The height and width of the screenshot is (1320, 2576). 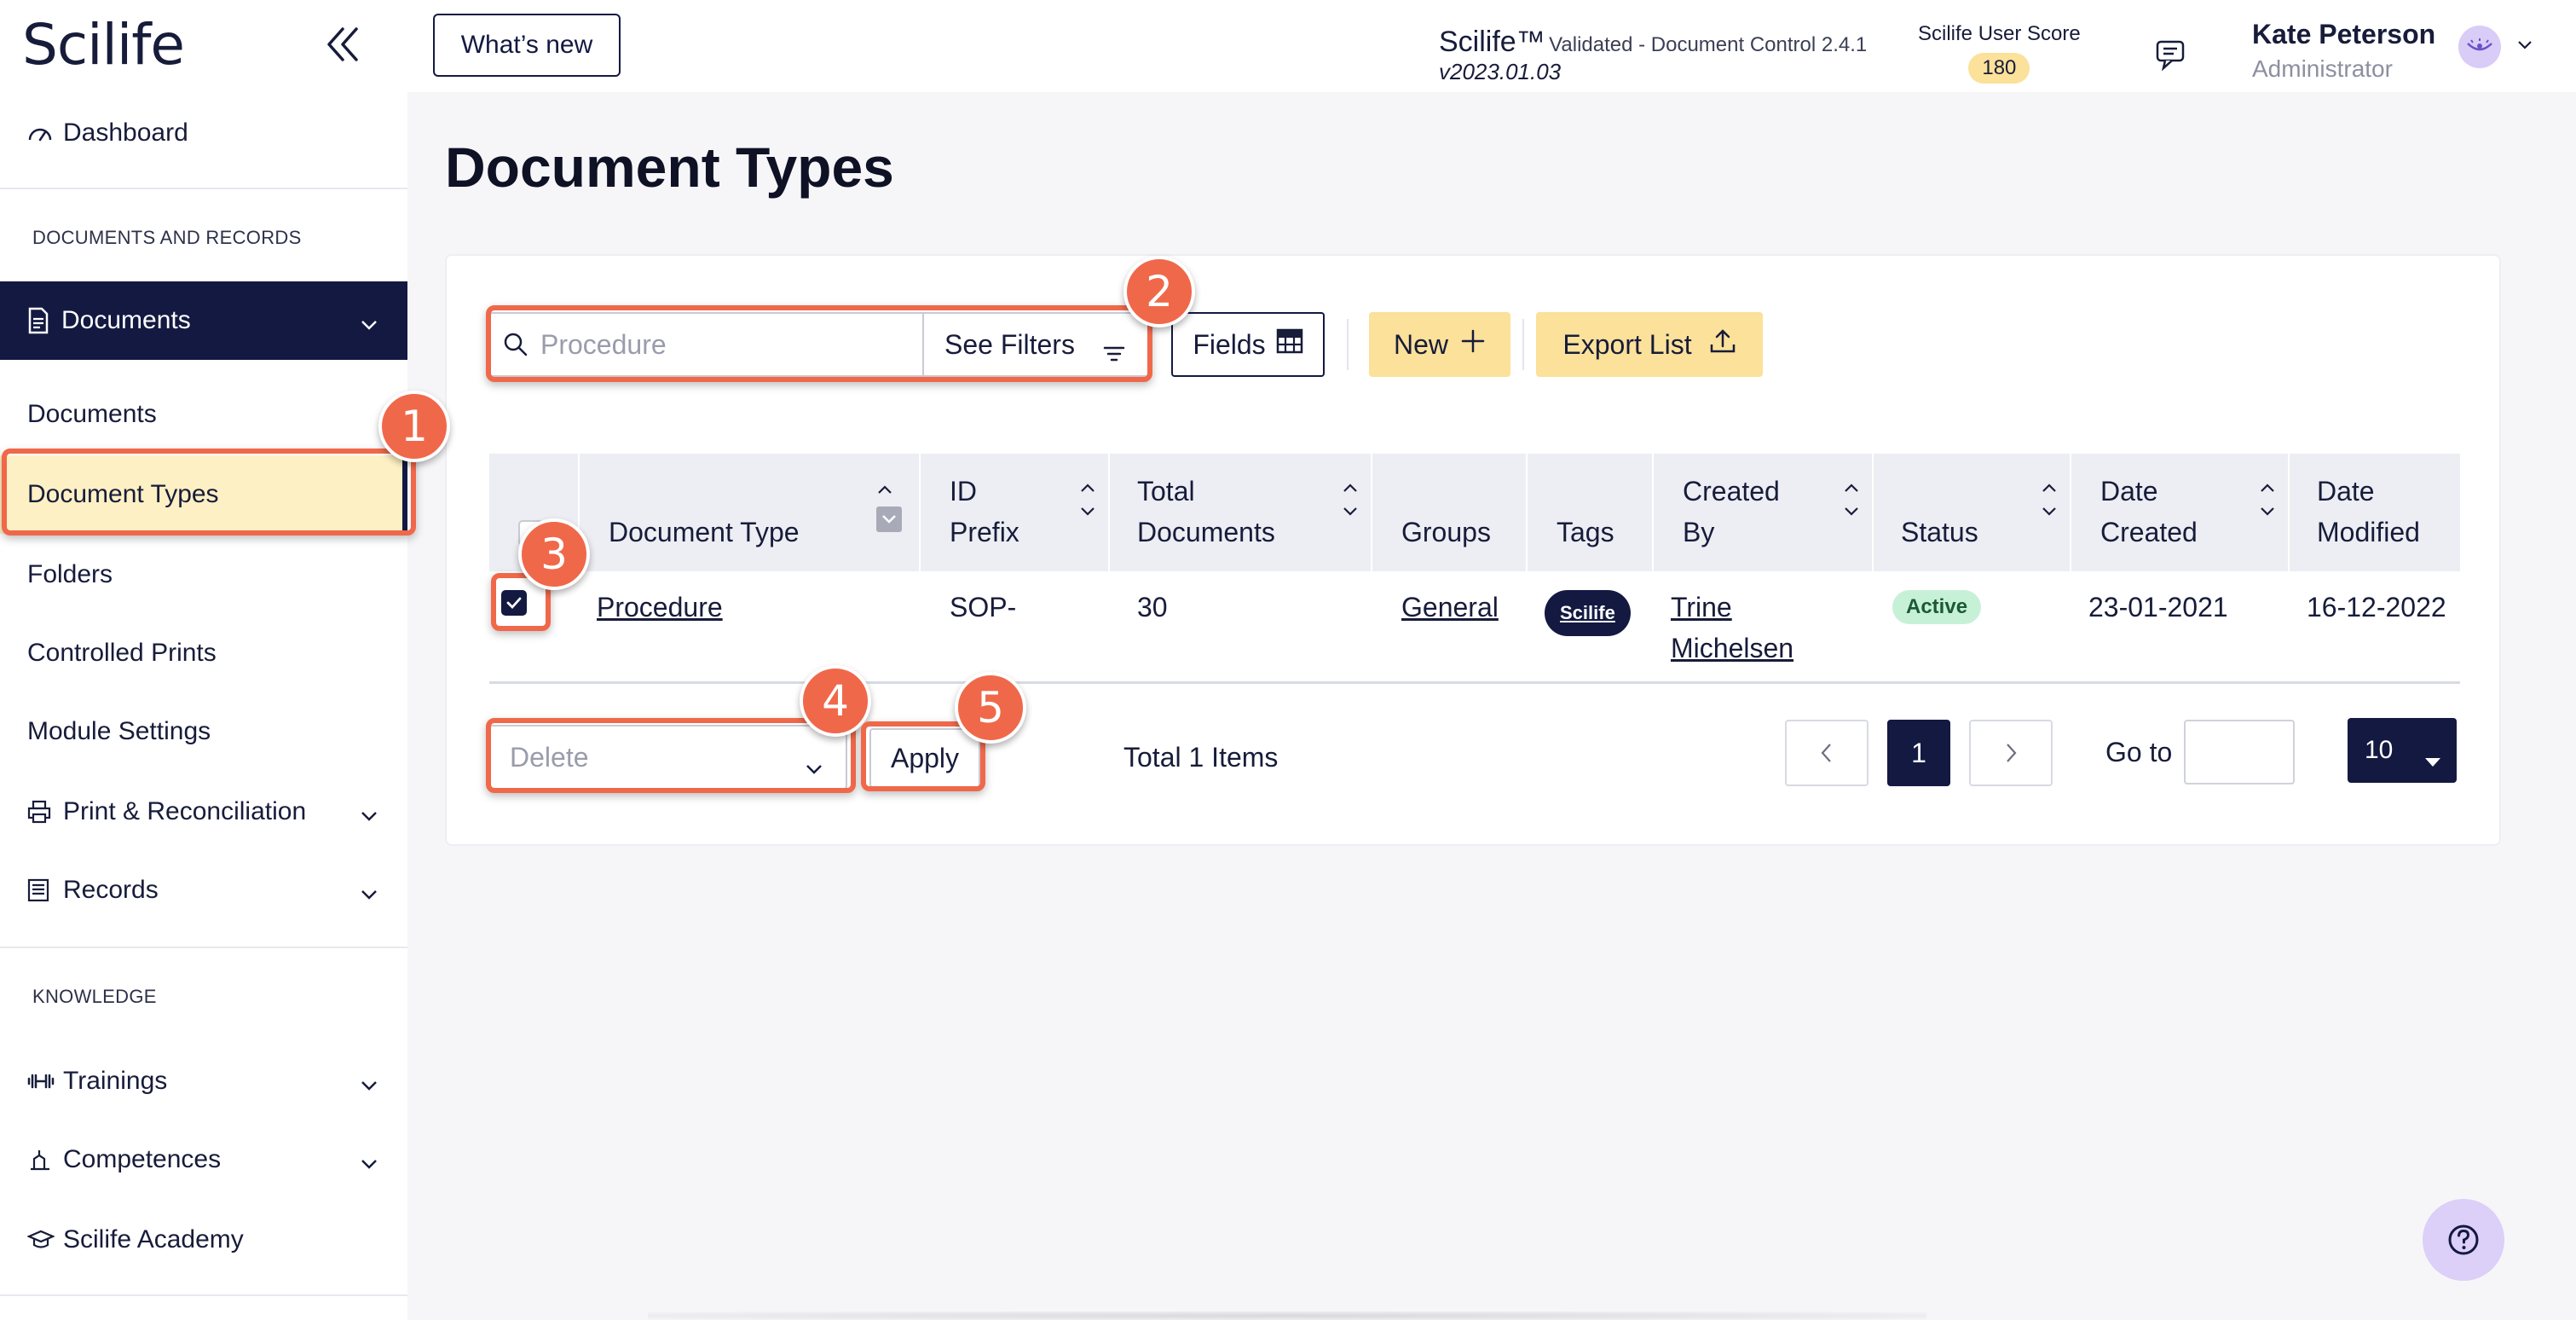 I want to click on page-1-button: 1, so click(x=1918, y=753).